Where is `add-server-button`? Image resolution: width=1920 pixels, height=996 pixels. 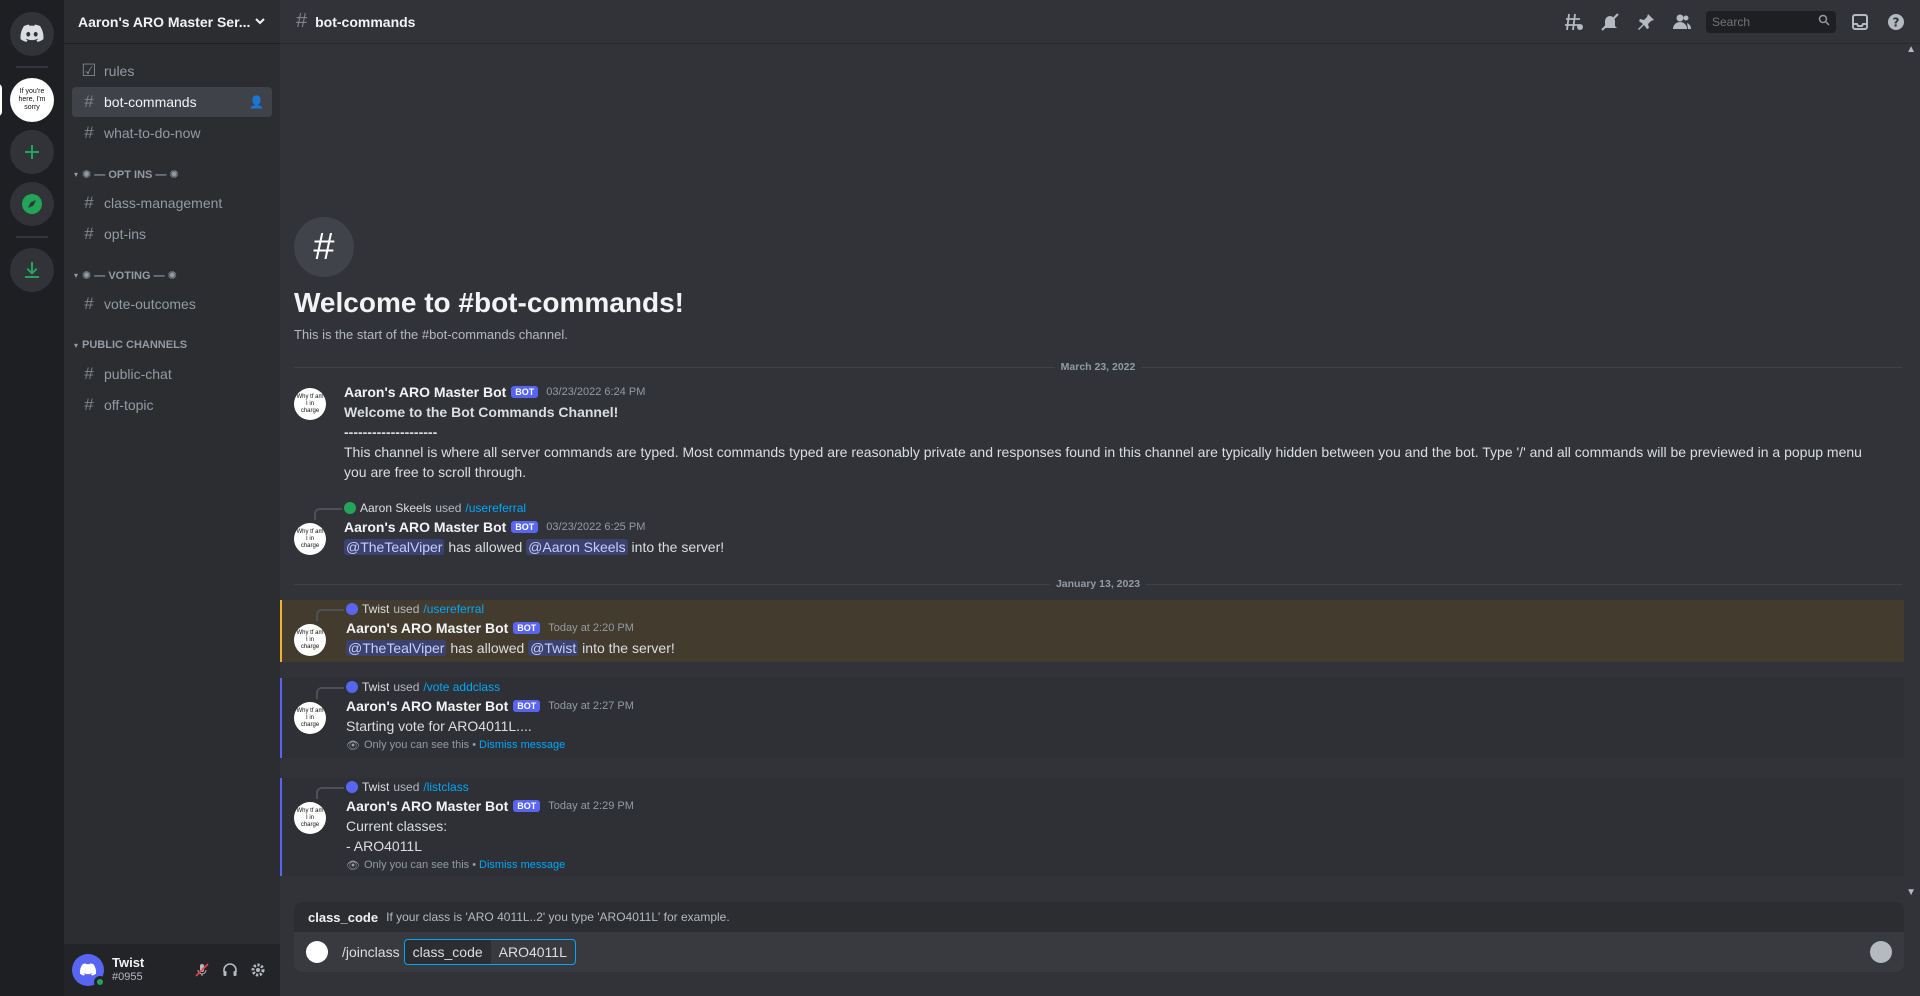
add-server-button is located at coordinates (32, 152).